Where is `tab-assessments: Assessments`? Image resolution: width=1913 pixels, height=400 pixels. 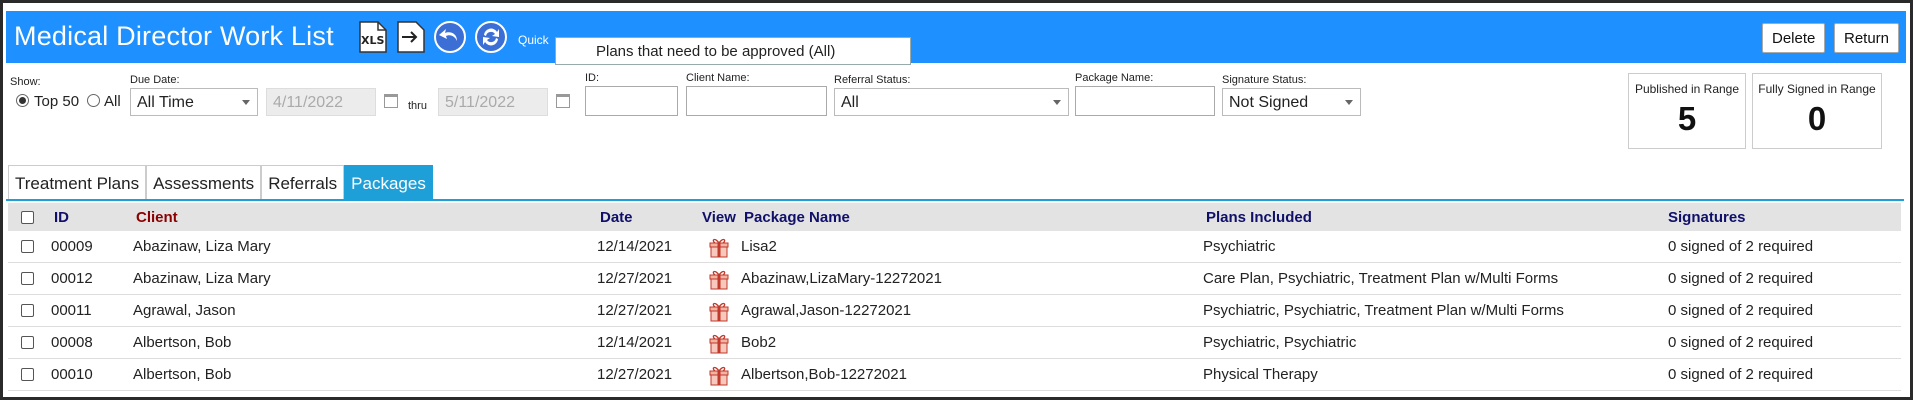 tab-assessments: Assessments is located at coordinates (204, 182).